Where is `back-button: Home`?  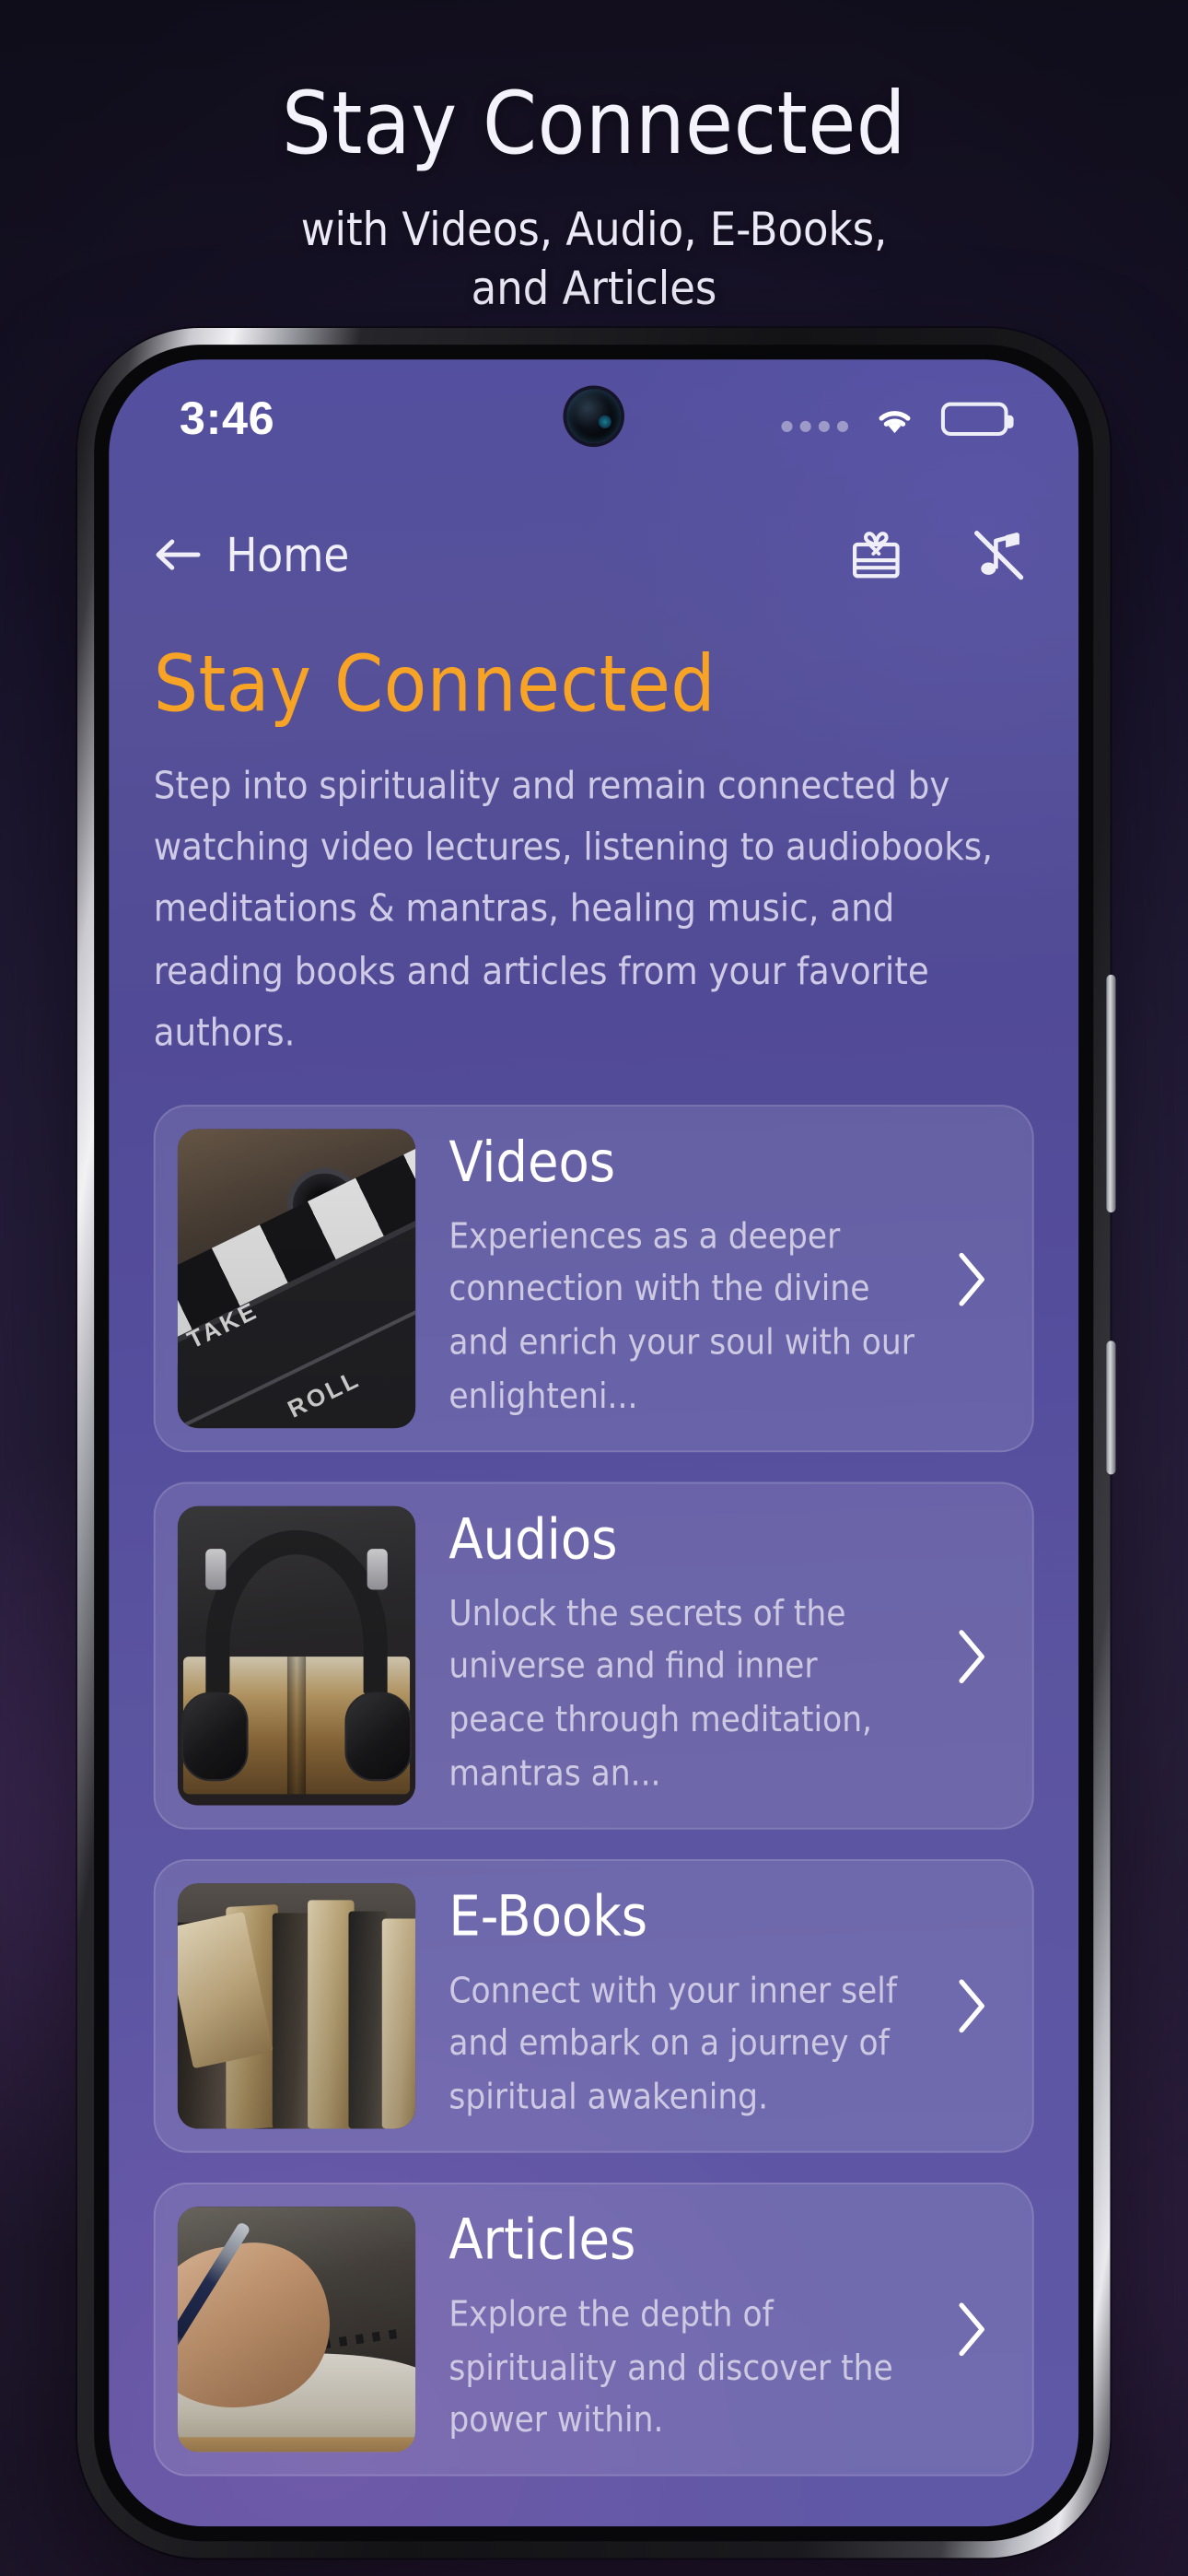
back-button: Home is located at coordinates (252, 554).